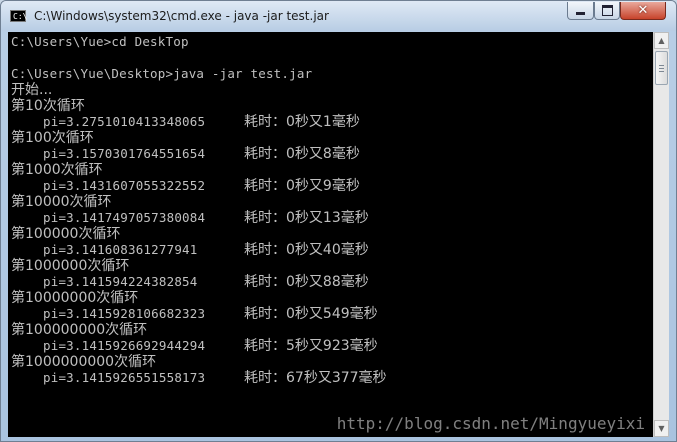  What do you see at coordinates (84, 362) in the screenshot?
I see `loop-label: 第1000000000次循环` at bounding box center [84, 362].